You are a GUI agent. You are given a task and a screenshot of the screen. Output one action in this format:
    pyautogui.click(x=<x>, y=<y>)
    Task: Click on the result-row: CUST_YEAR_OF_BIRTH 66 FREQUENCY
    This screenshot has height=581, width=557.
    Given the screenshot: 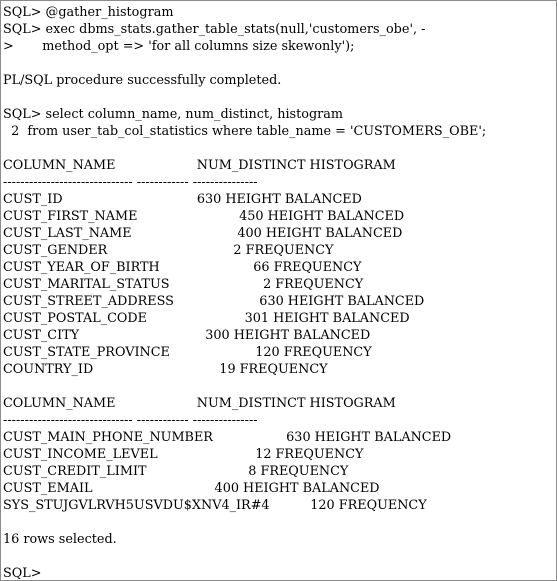 What is the action you would take?
    pyautogui.click(x=182, y=267)
    